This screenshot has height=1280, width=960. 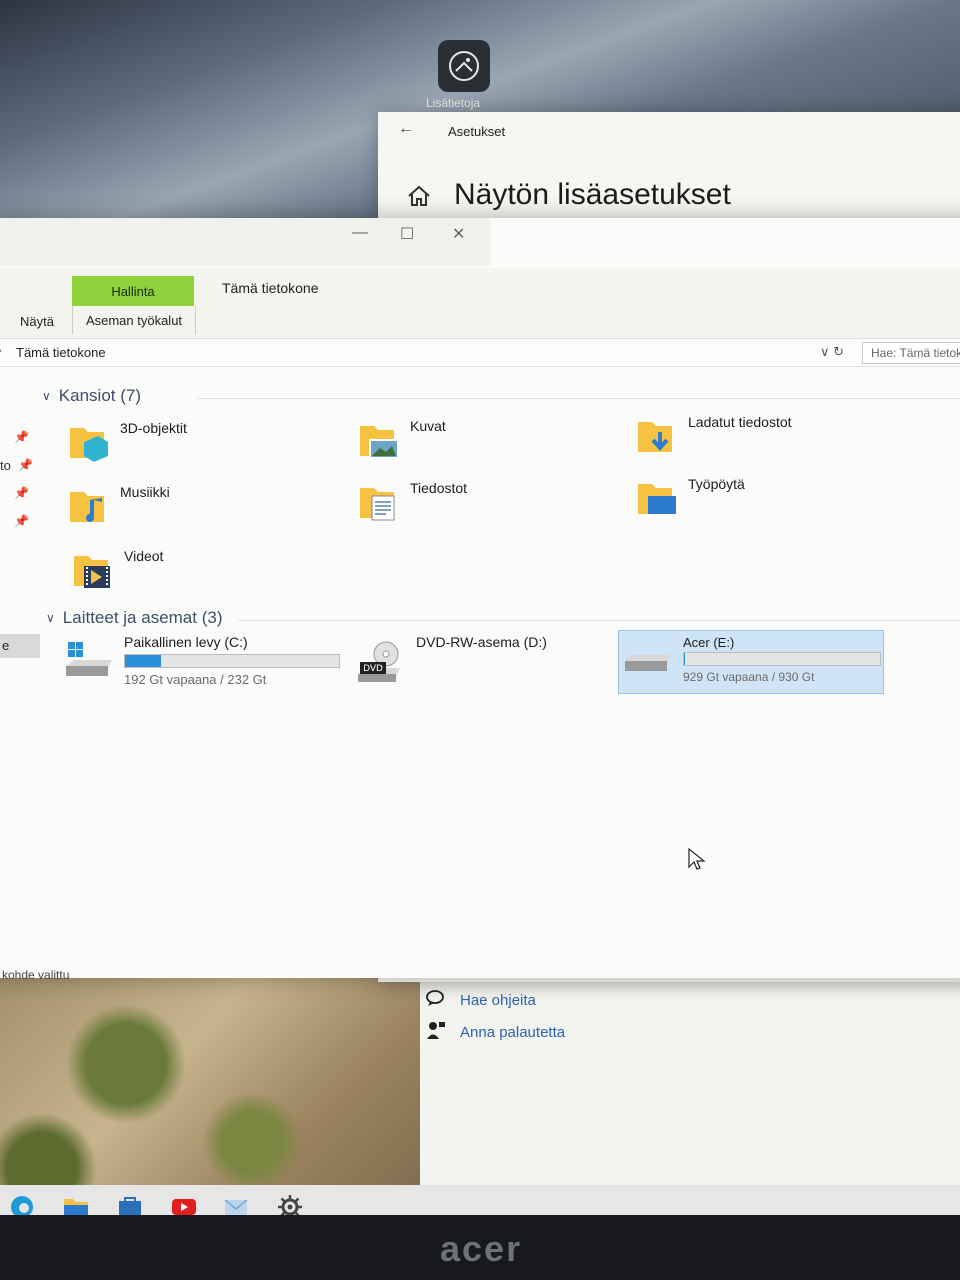 I want to click on folder-videos: Videot, so click(x=117, y=569).